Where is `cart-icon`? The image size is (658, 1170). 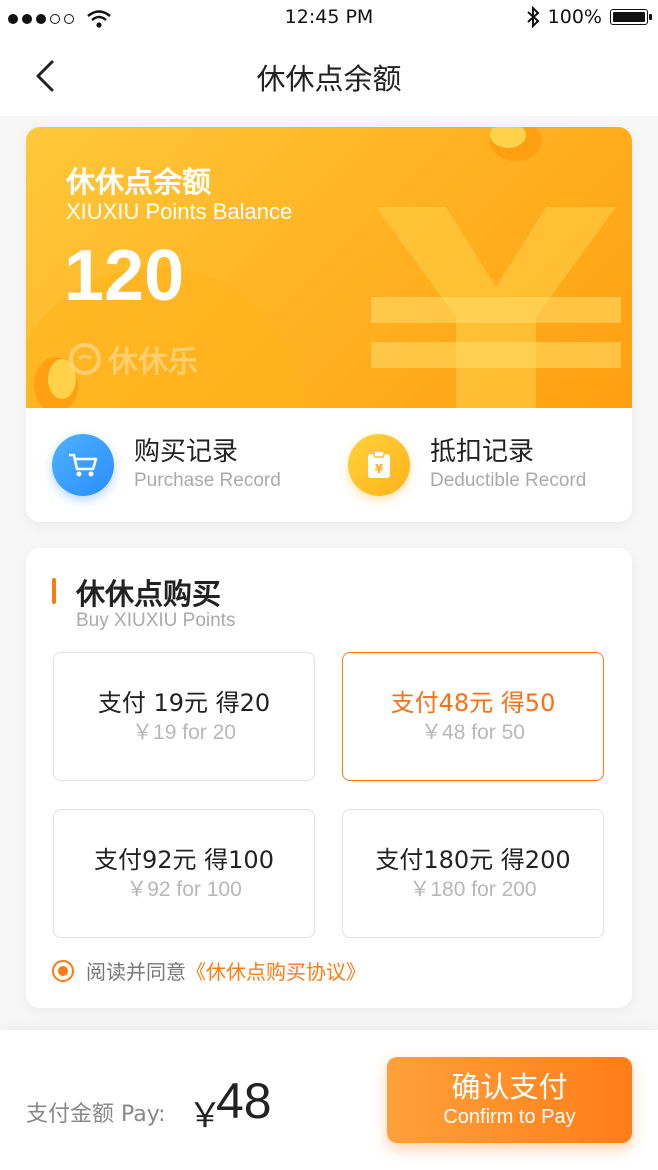 cart-icon is located at coordinates (83, 465).